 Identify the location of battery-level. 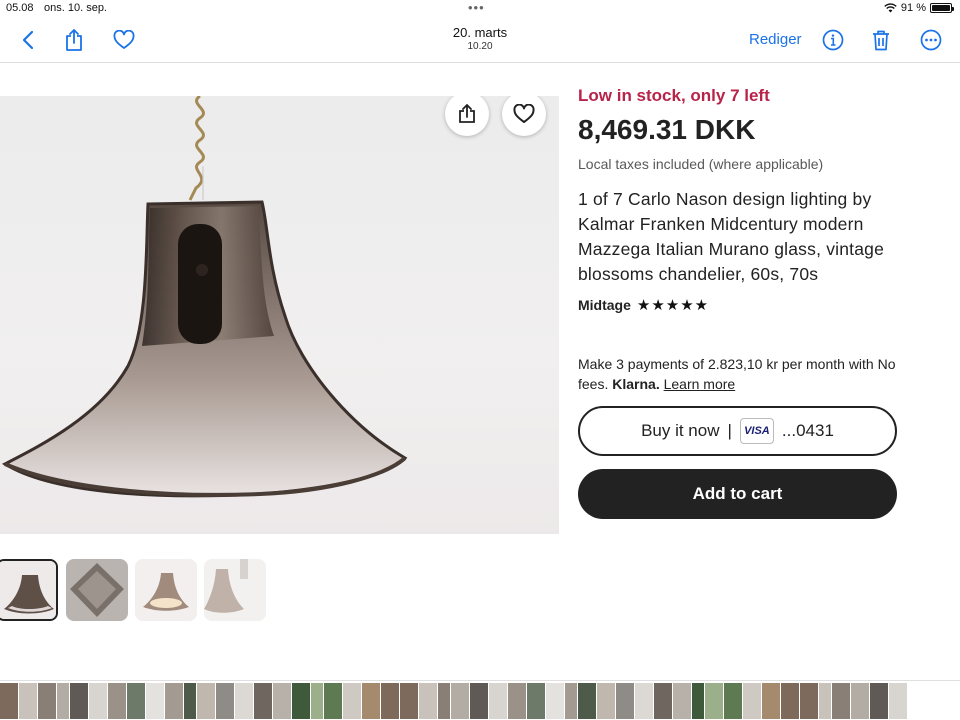
(941, 8).